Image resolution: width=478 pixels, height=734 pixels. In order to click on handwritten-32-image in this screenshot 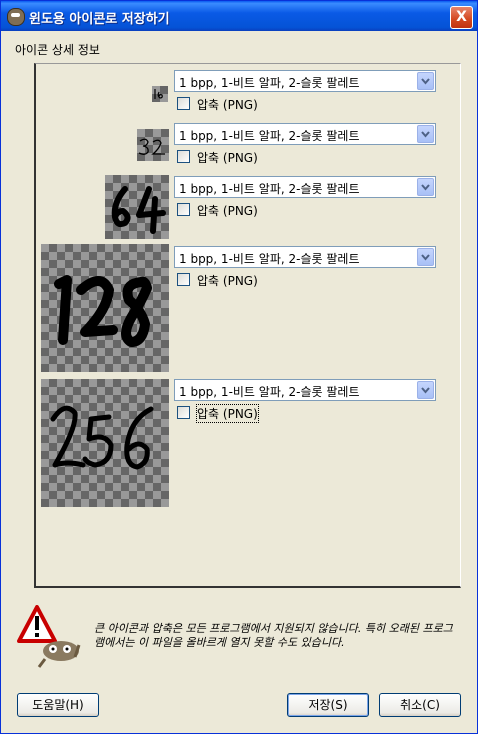, I will do `click(151, 146)`.